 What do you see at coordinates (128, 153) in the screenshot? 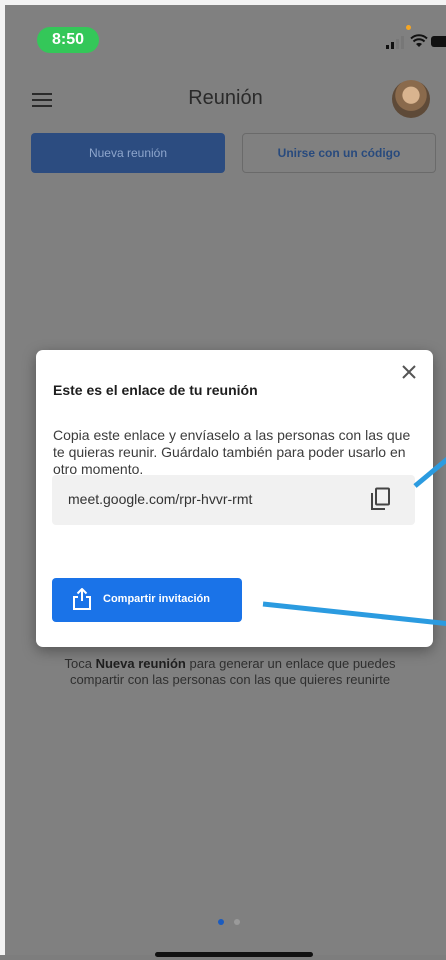
I see `new-meeting-button: Nueva reunión` at bounding box center [128, 153].